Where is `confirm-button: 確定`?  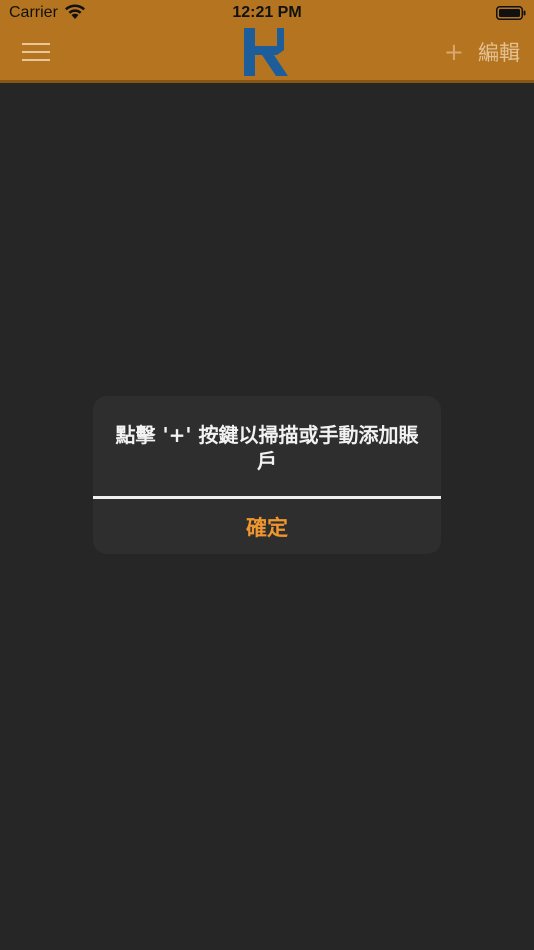
confirm-button: 確定 is located at coordinates (267, 526).